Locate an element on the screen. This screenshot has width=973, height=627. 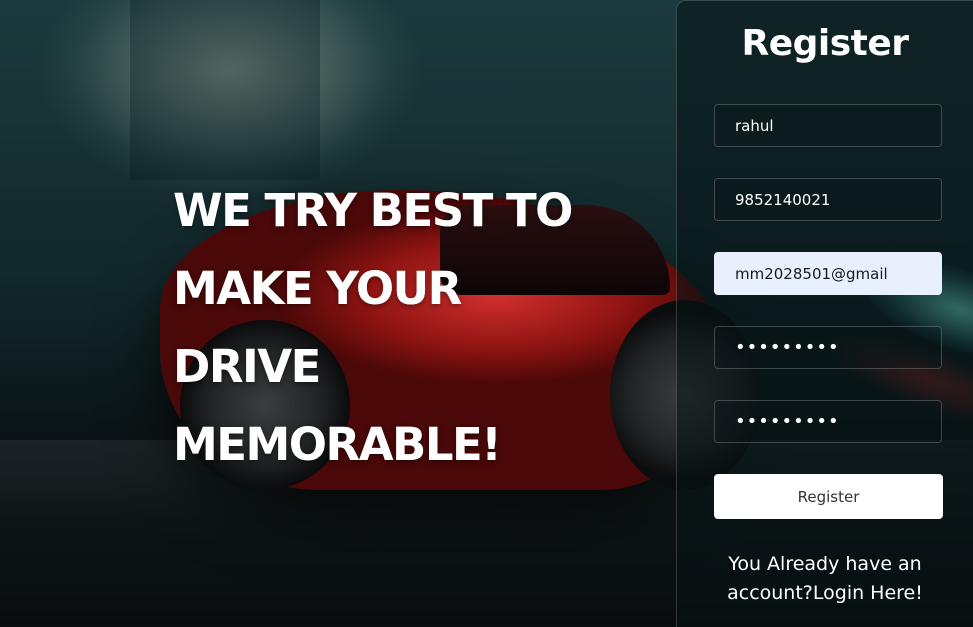
wall-panel is located at coordinates (225, 90).